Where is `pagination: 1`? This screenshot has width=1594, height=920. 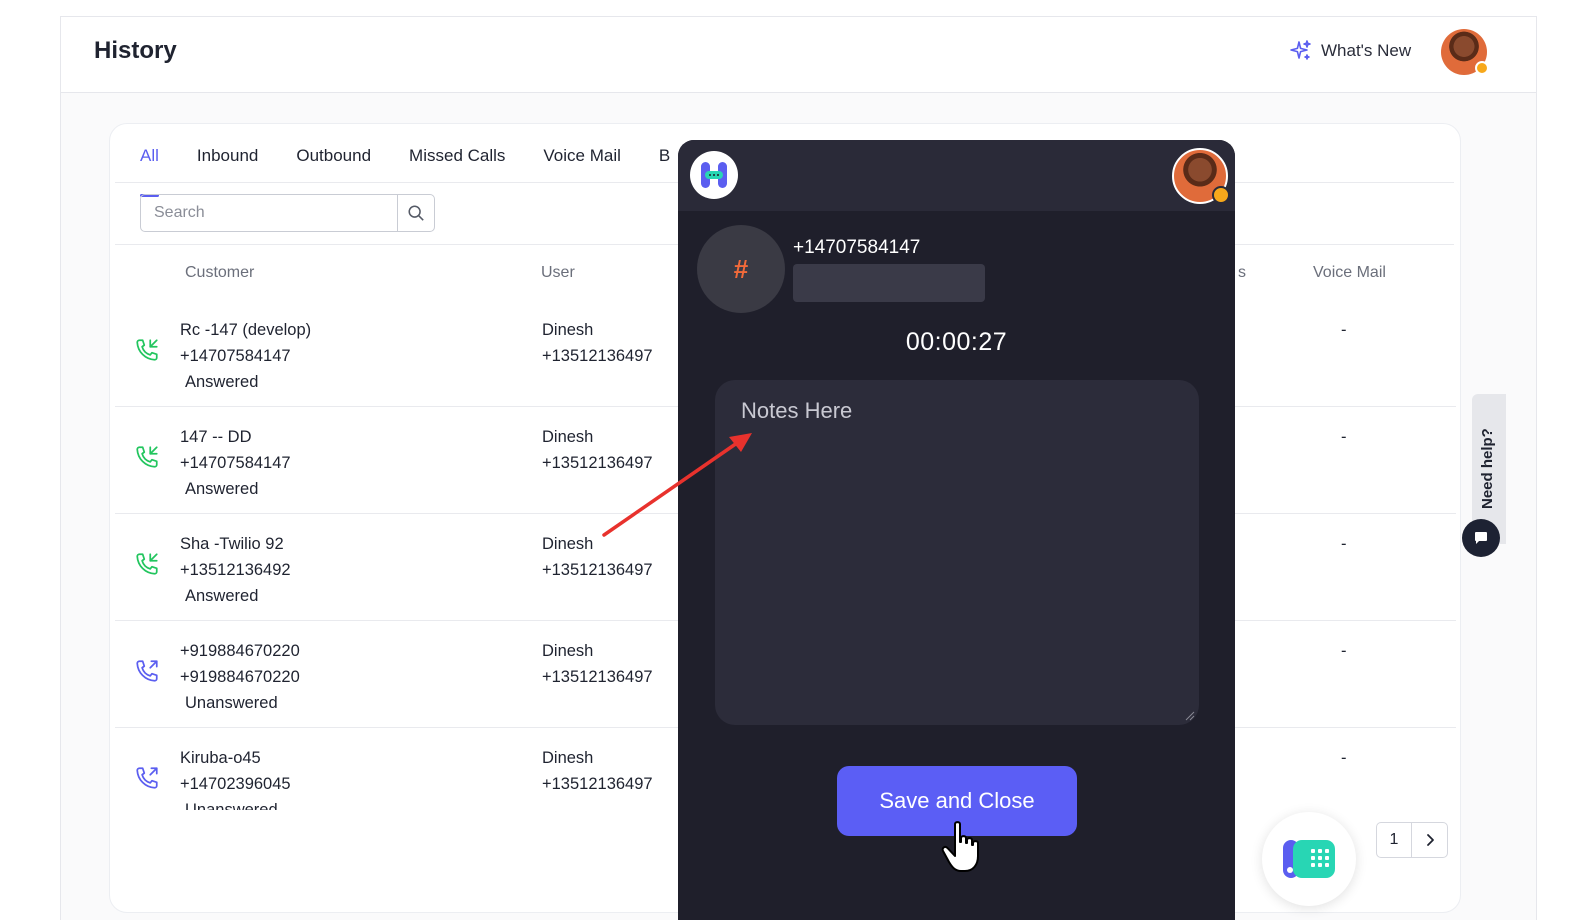
pagination: 1 is located at coordinates (1412, 840).